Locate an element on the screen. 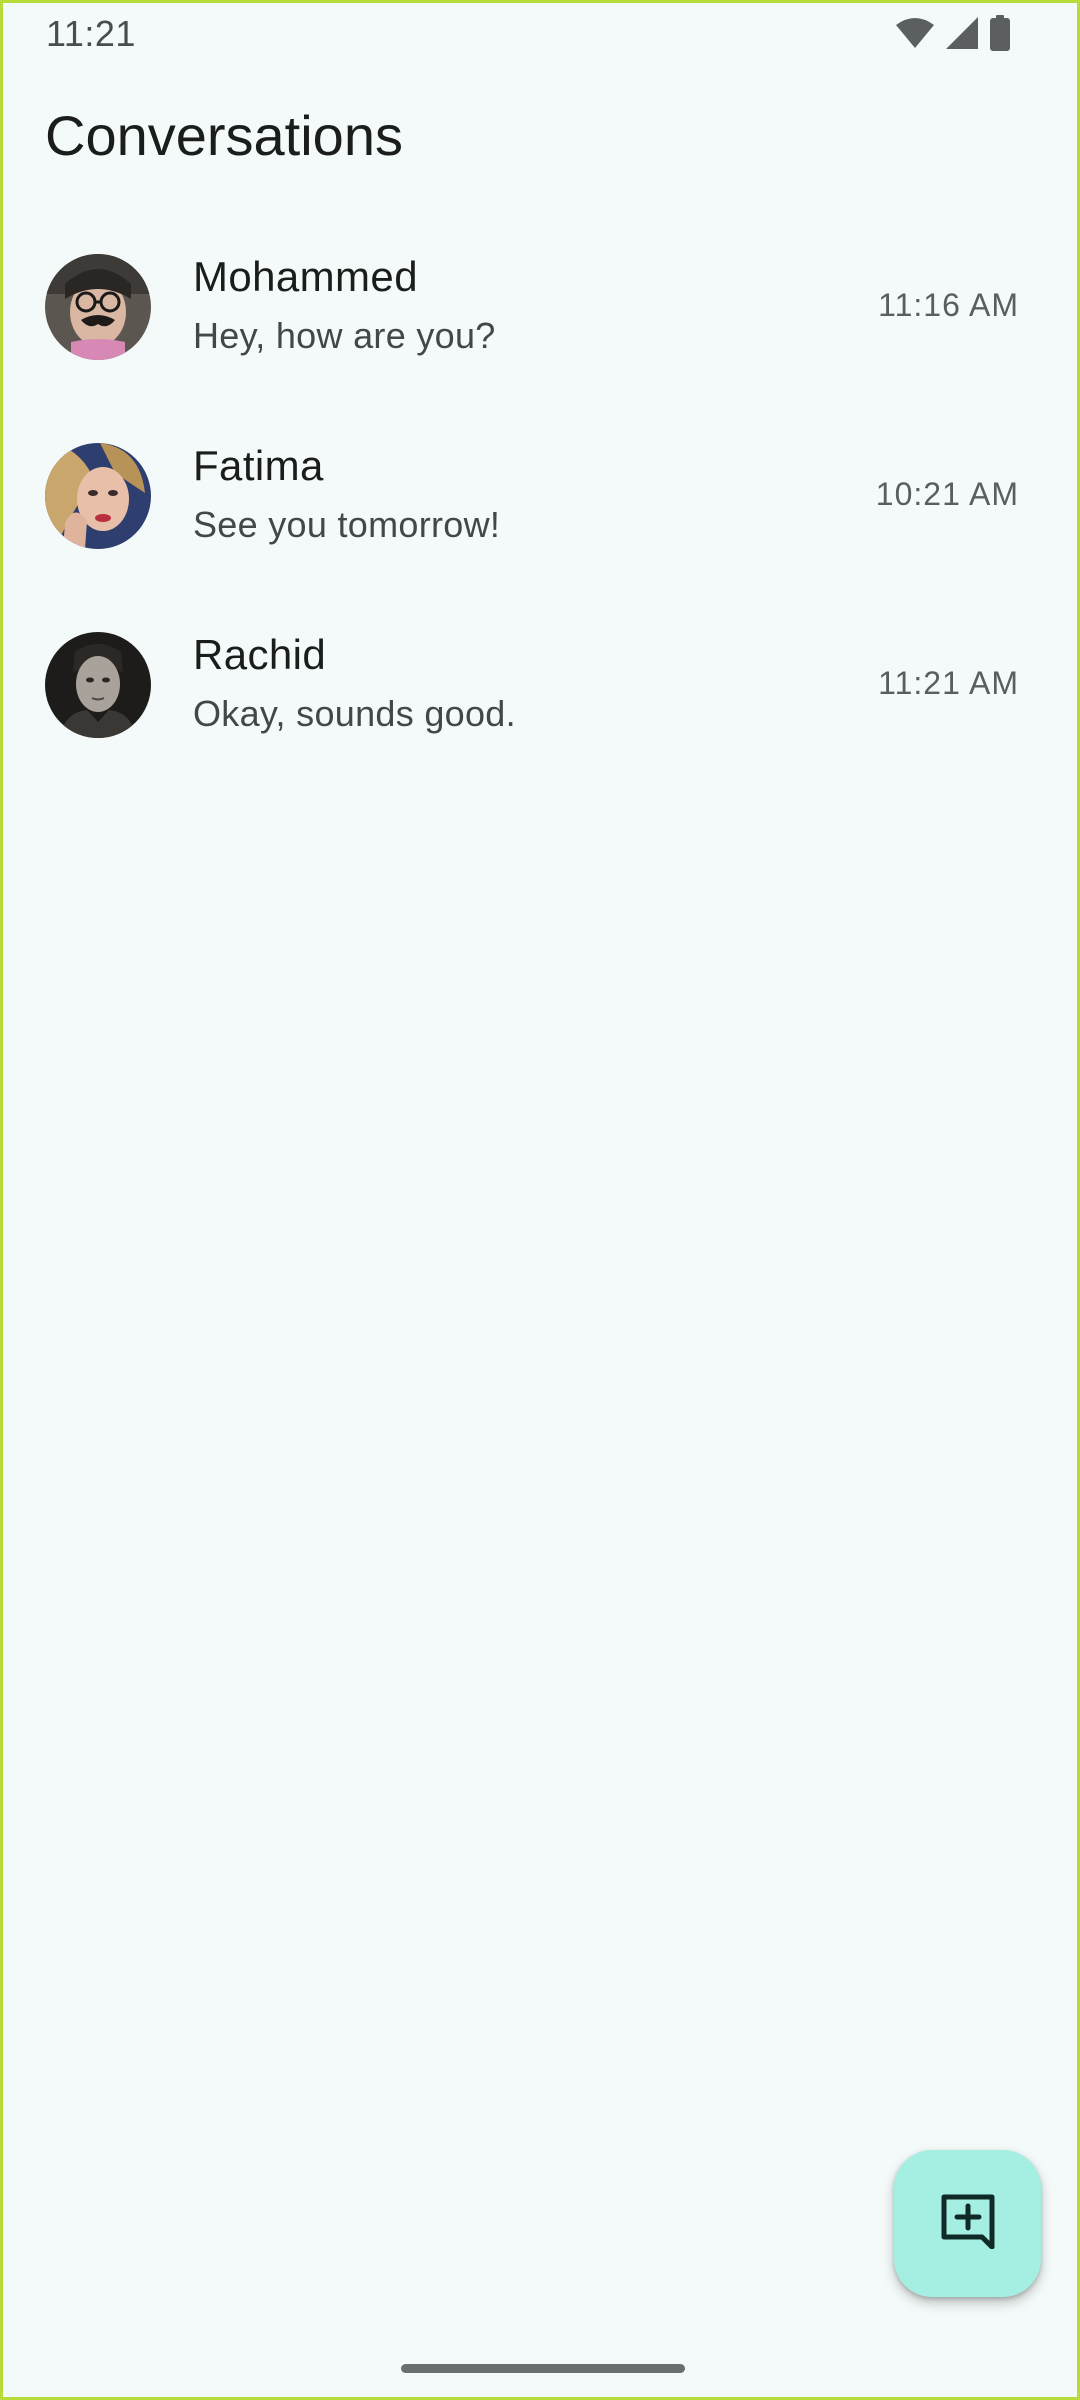  last-message: Okay, sounds good. is located at coordinates (354, 713).